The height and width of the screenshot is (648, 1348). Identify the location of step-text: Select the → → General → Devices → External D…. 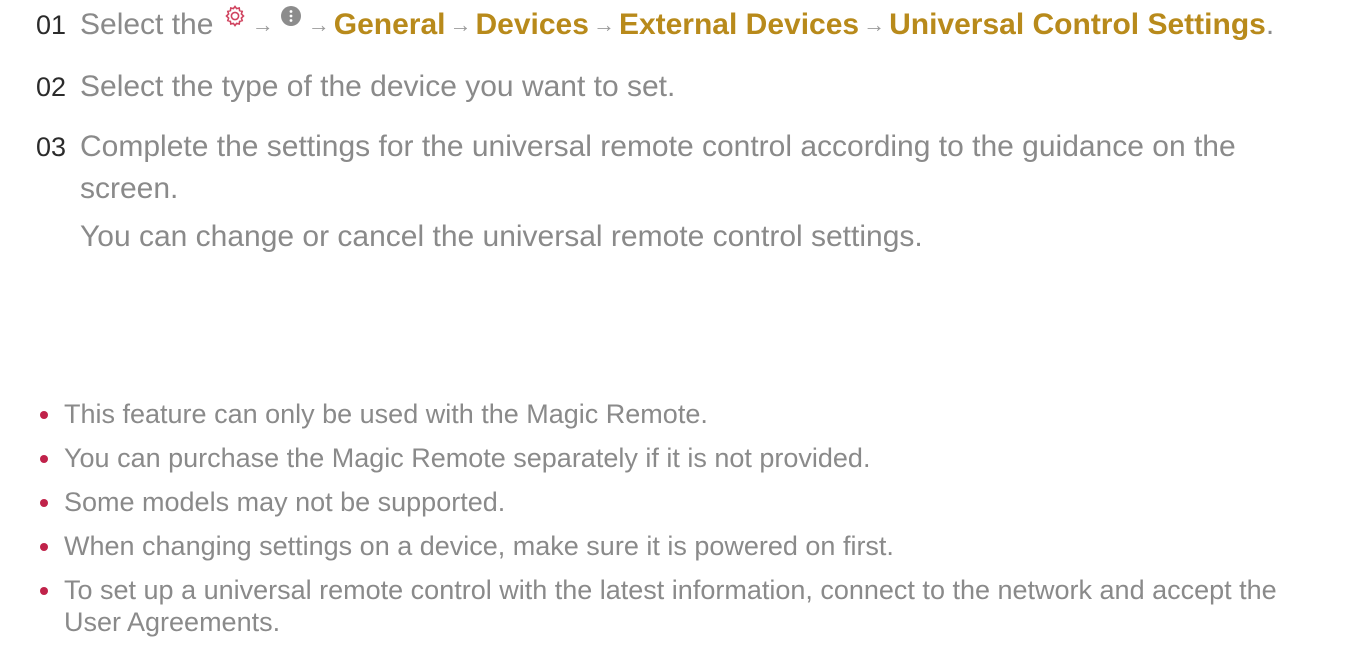
(703, 26).